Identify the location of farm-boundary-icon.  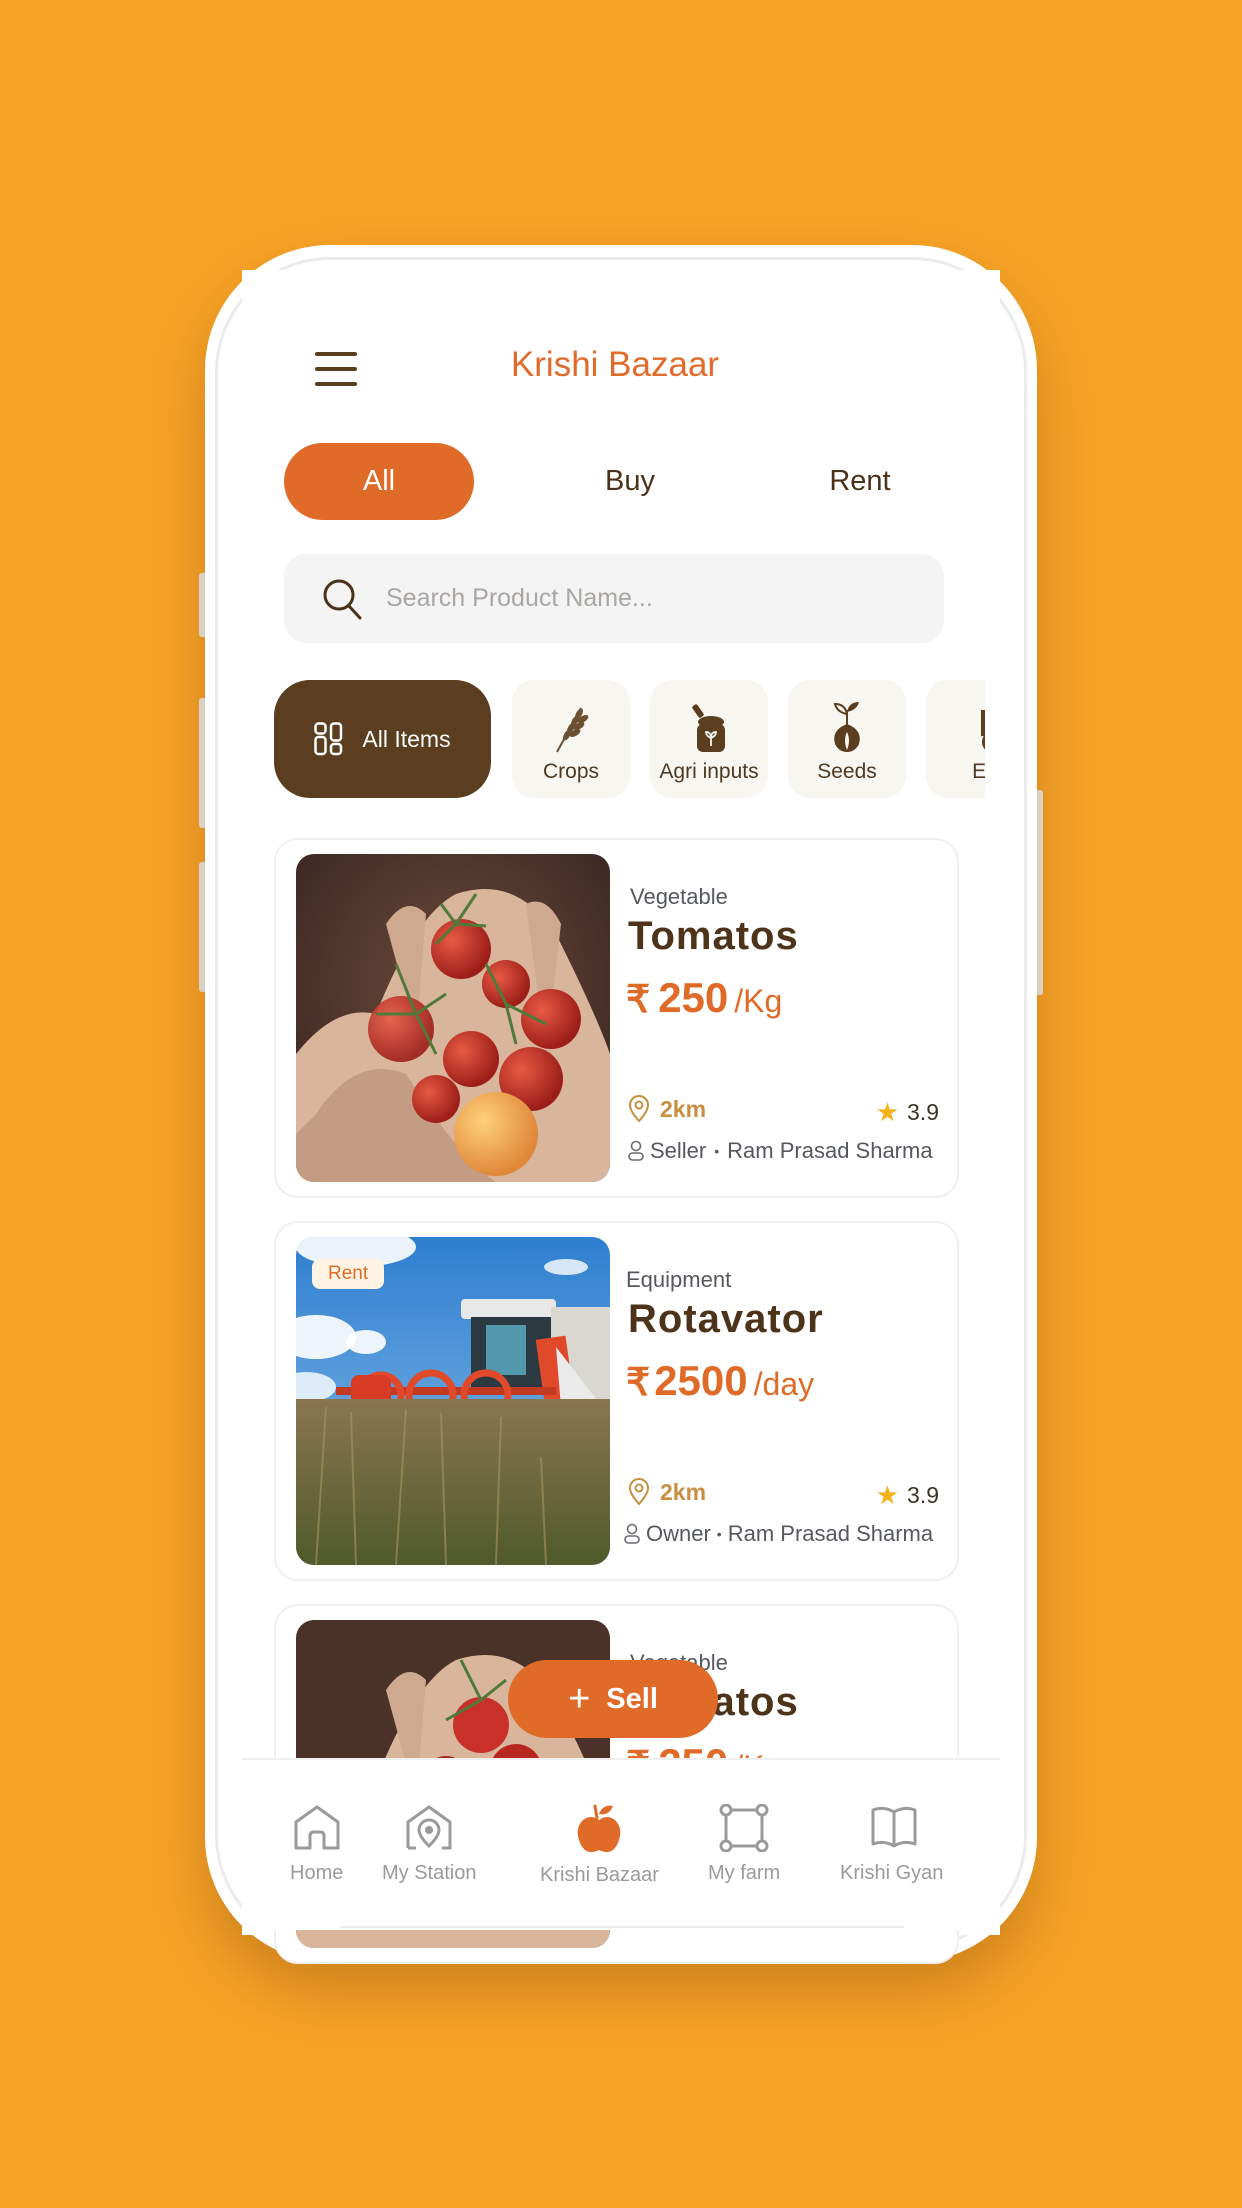
(744, 1828).